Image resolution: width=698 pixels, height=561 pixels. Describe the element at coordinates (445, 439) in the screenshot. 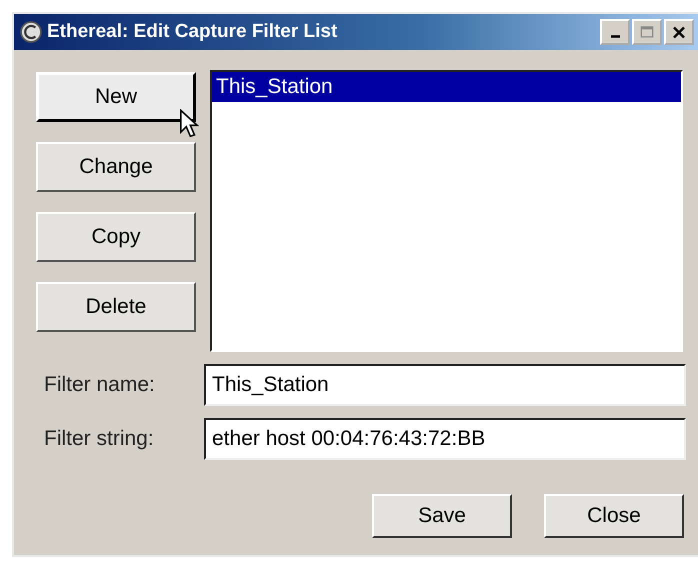

I see `input-field: ether host 00:04:76:43:72:BB` at that location.